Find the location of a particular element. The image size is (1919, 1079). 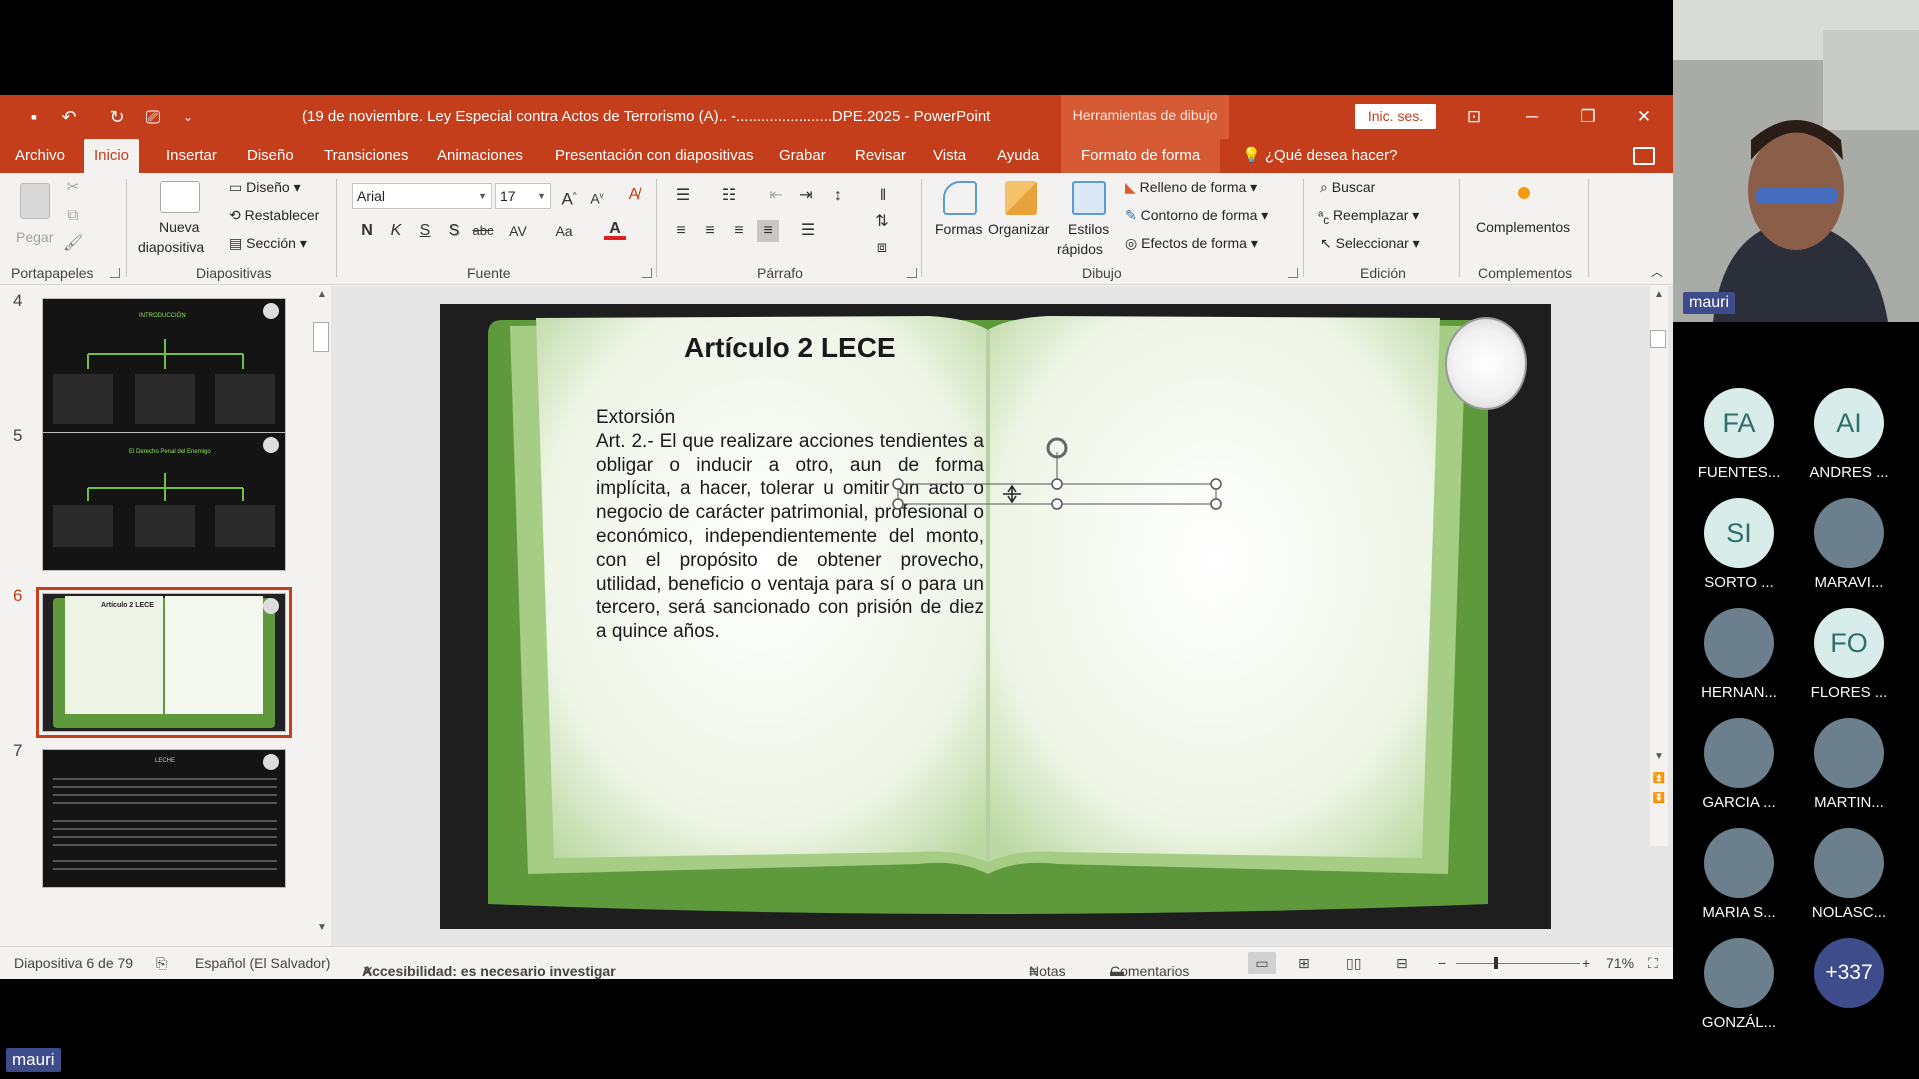

increase-indent-icon: ⇥ is located at coordinates (806, 196).